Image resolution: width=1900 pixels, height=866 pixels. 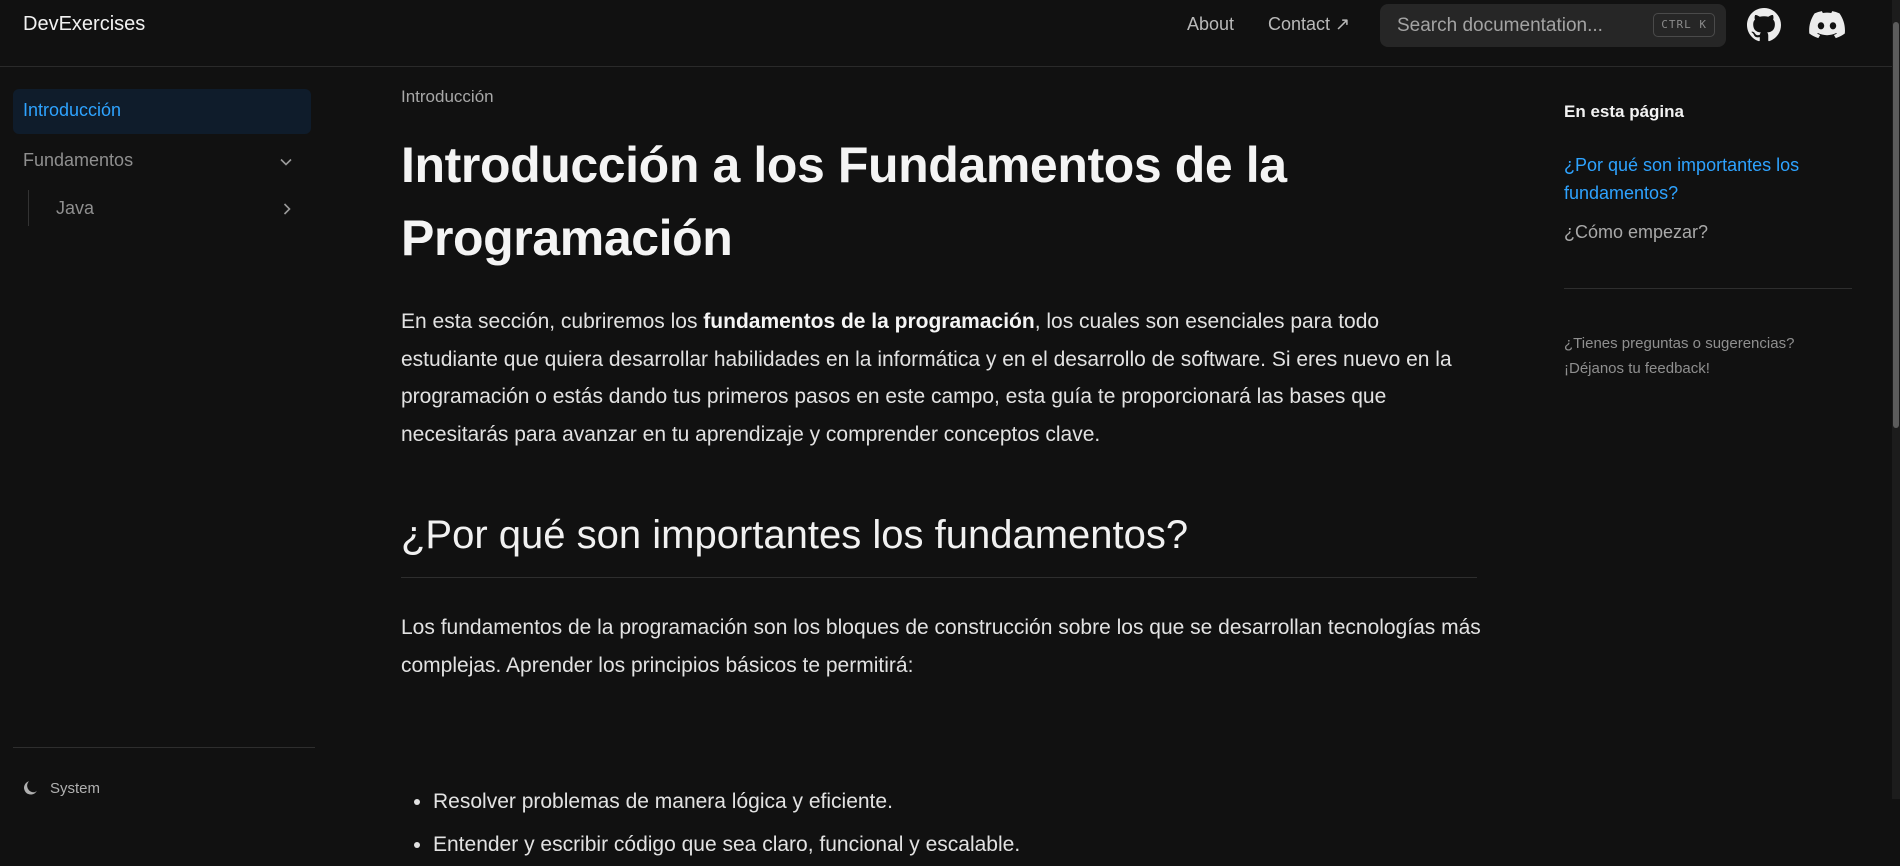 What do you see at coordinates (287, 209) in the screenshot?
I see `chevron-right-icon` at bounding box center [287, 209].